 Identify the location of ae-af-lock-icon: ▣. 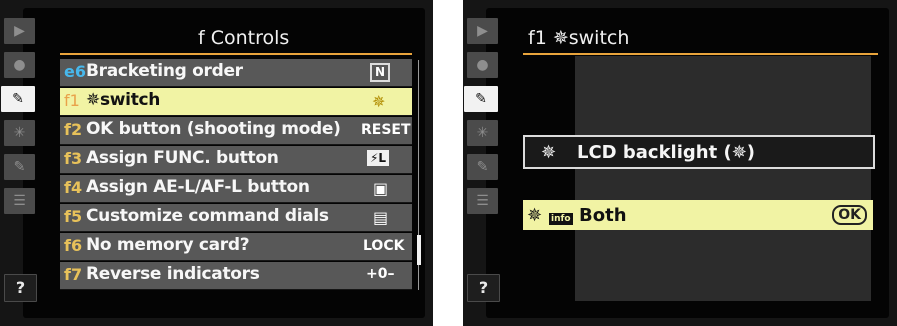
(381, 188).